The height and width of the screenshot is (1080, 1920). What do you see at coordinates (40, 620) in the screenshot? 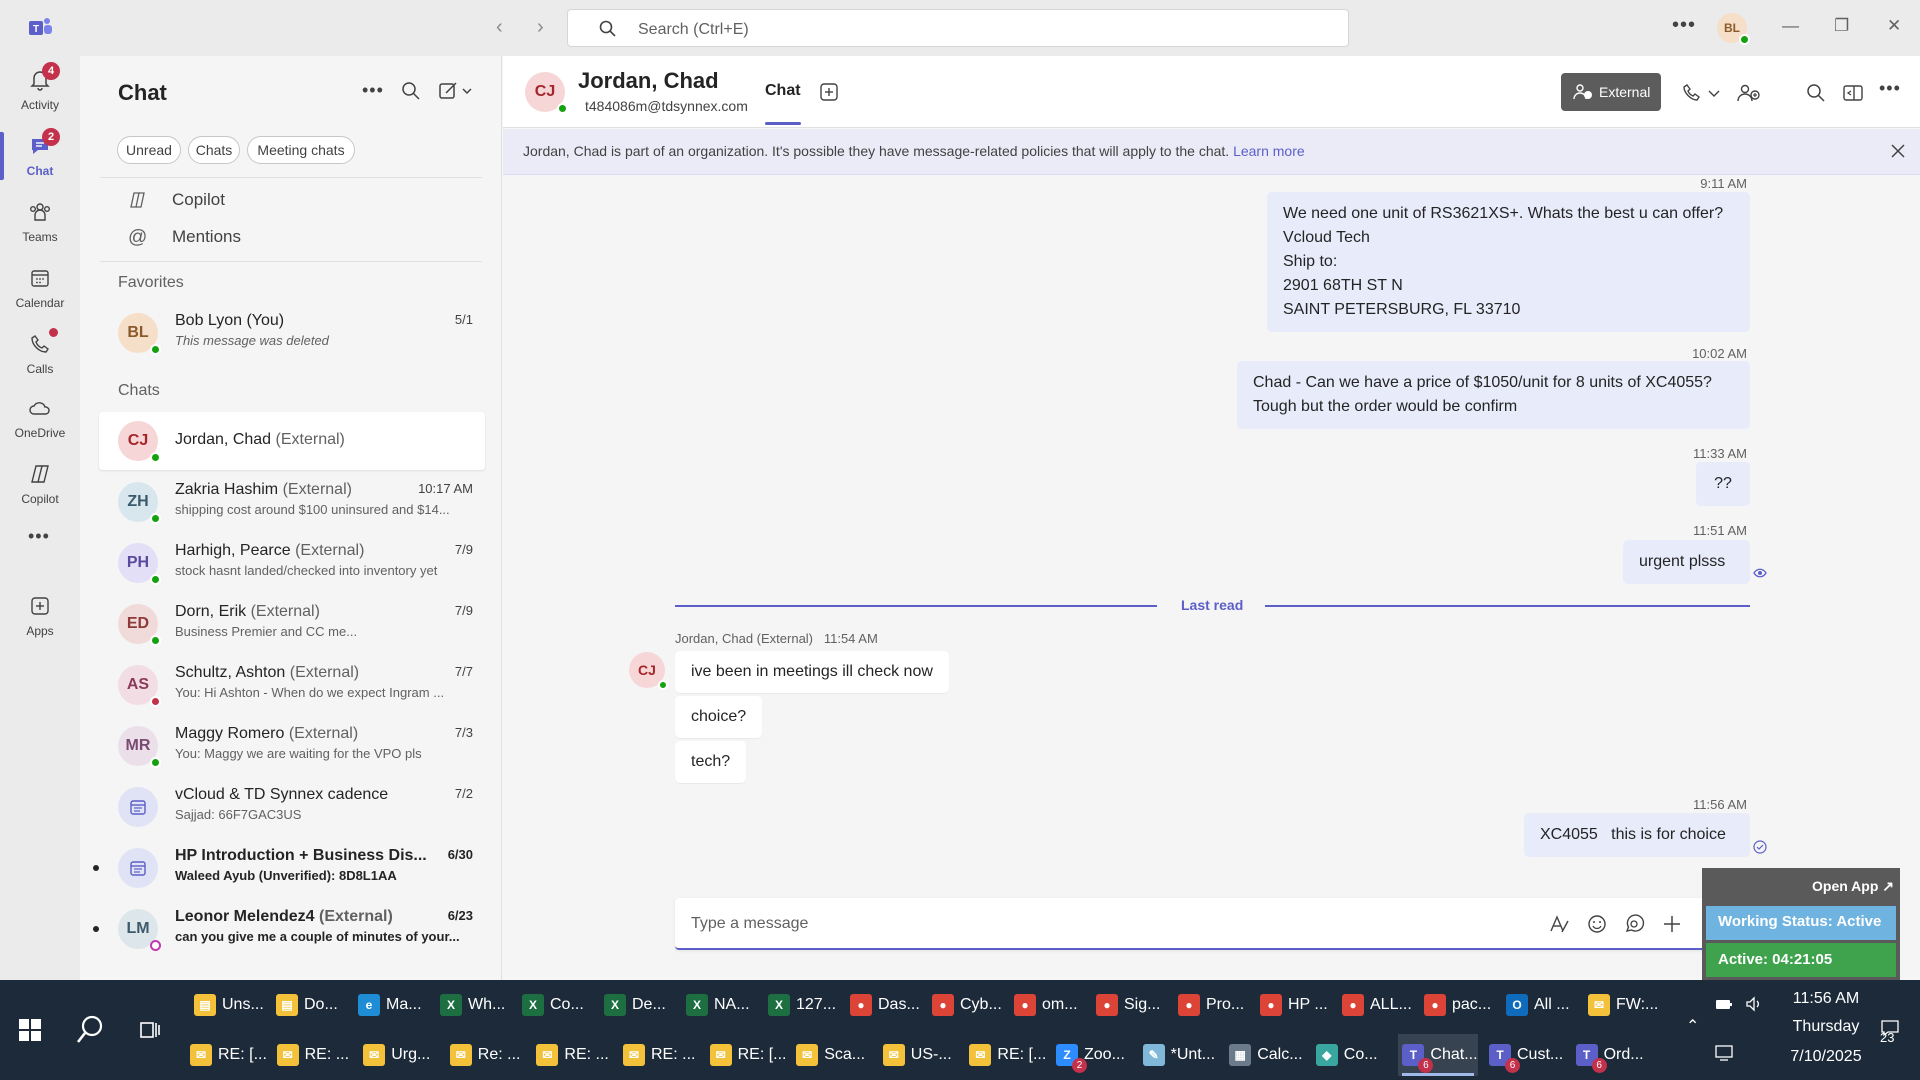
I see `rail-item-apps: Apps` at bounding box center [40, 620].